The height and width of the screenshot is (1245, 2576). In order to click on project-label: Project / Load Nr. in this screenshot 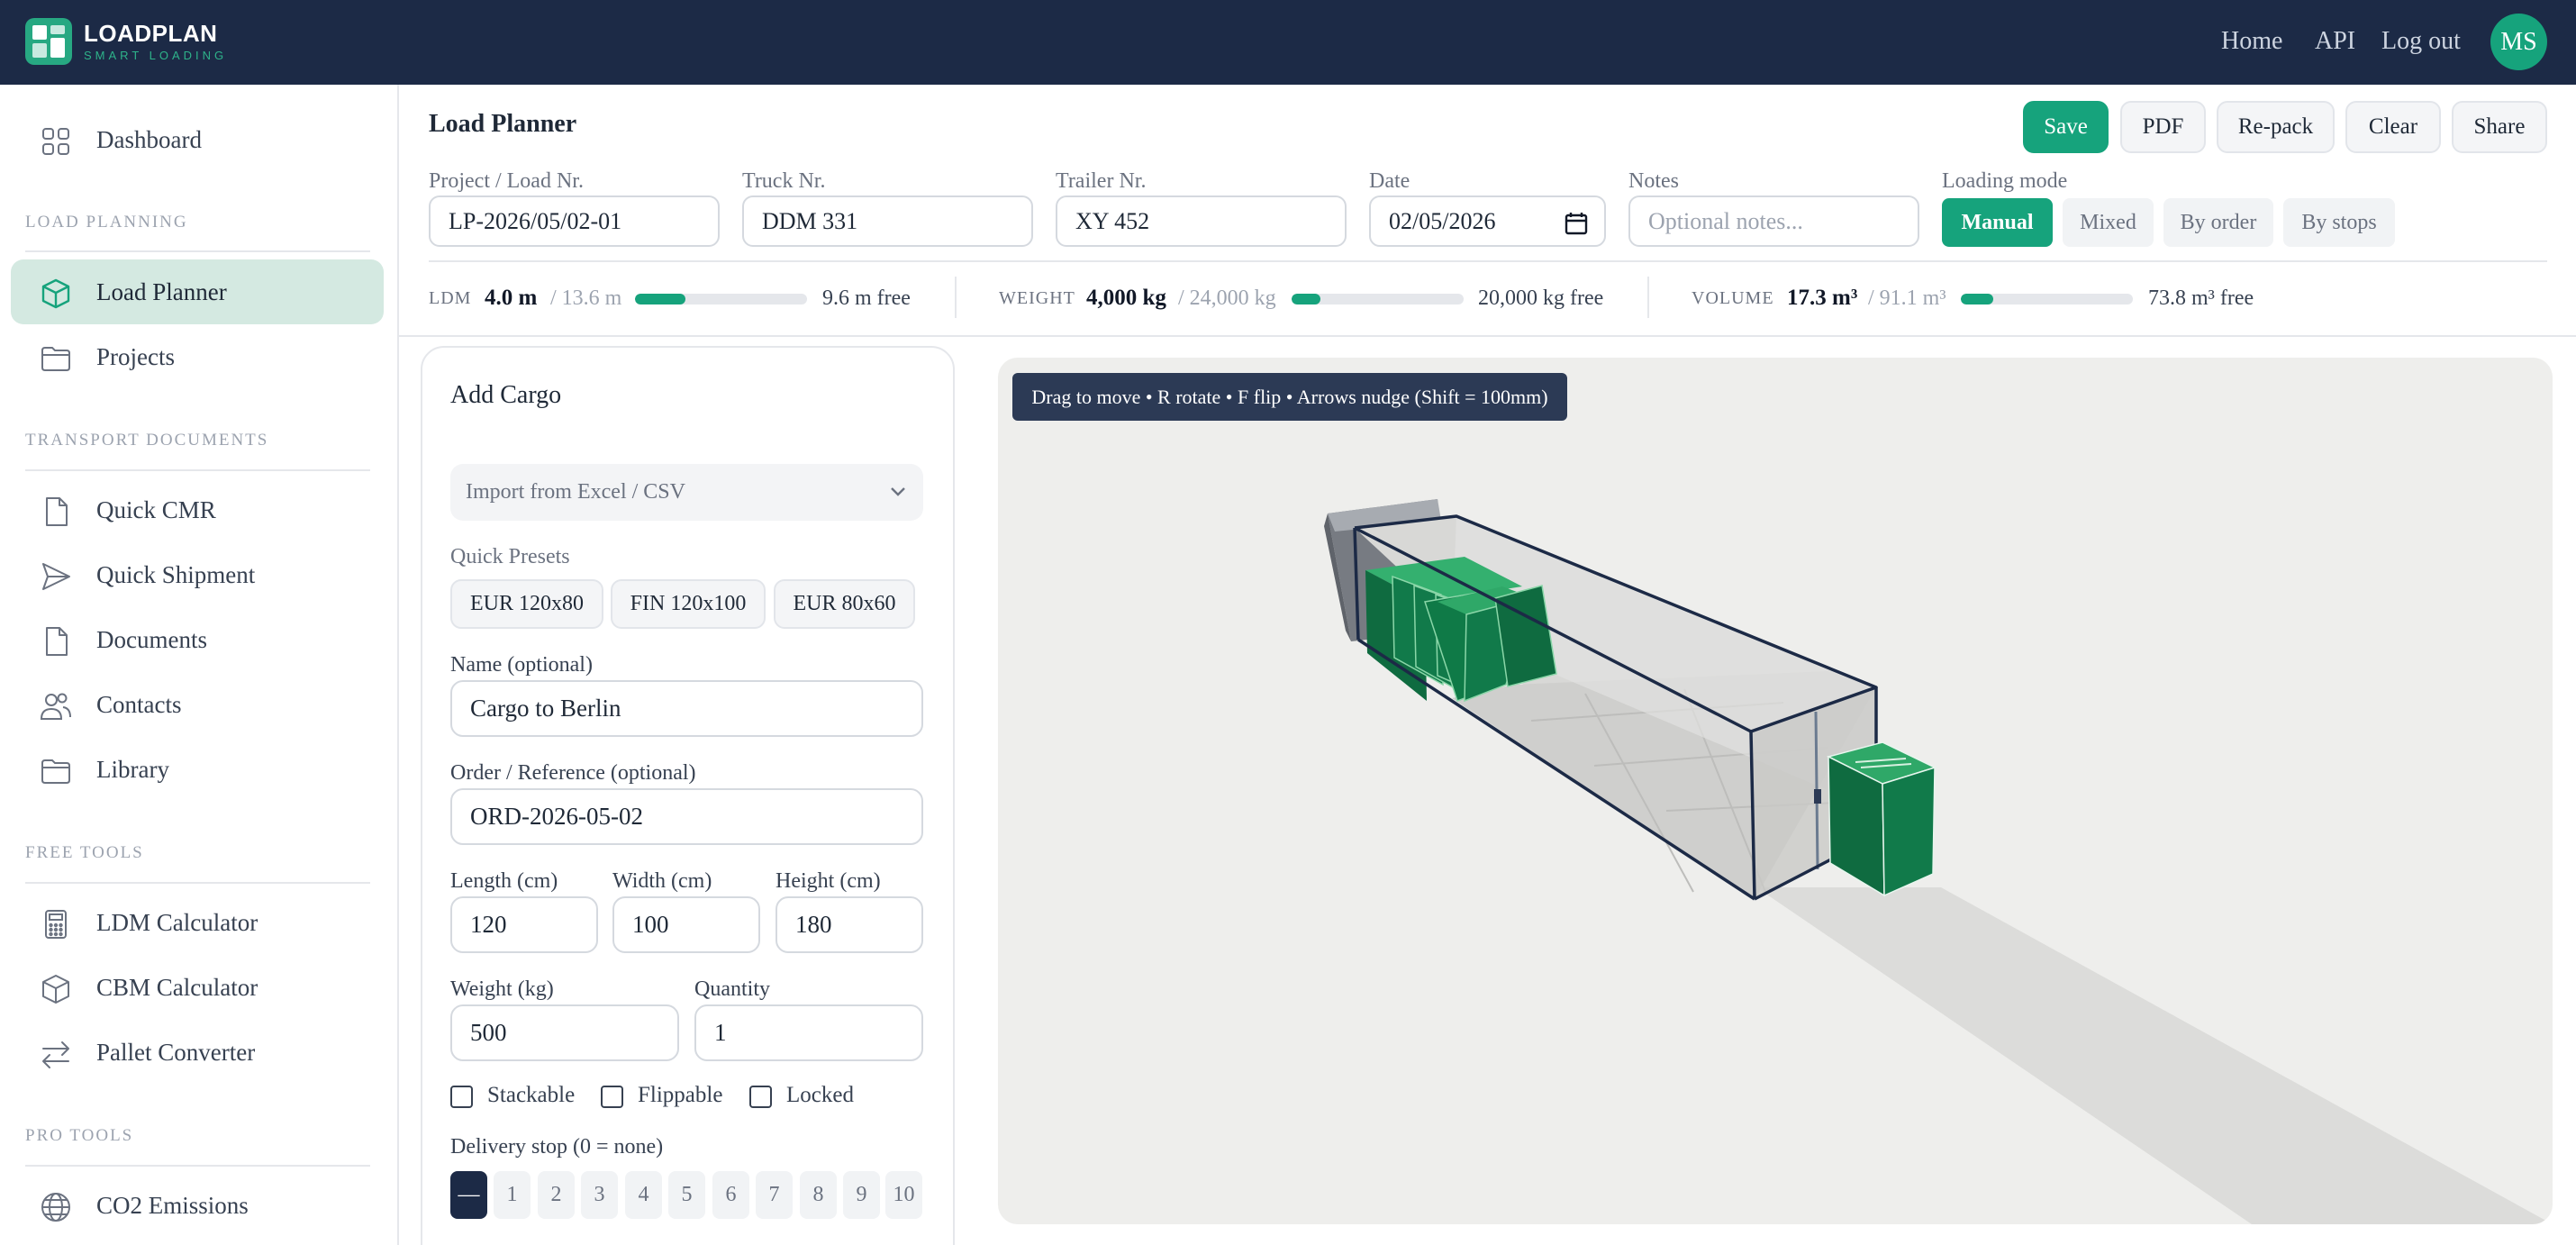, I will do `click(506, 181)`.